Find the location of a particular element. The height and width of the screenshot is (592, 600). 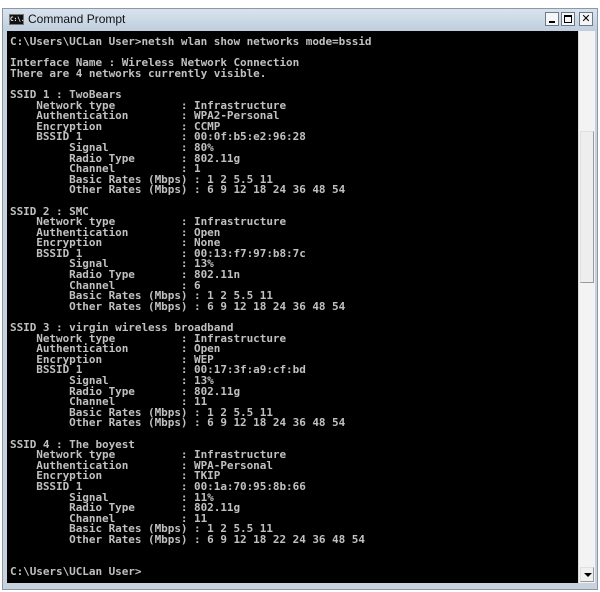

window-frame-bottom is located at coordinates (300, 586).